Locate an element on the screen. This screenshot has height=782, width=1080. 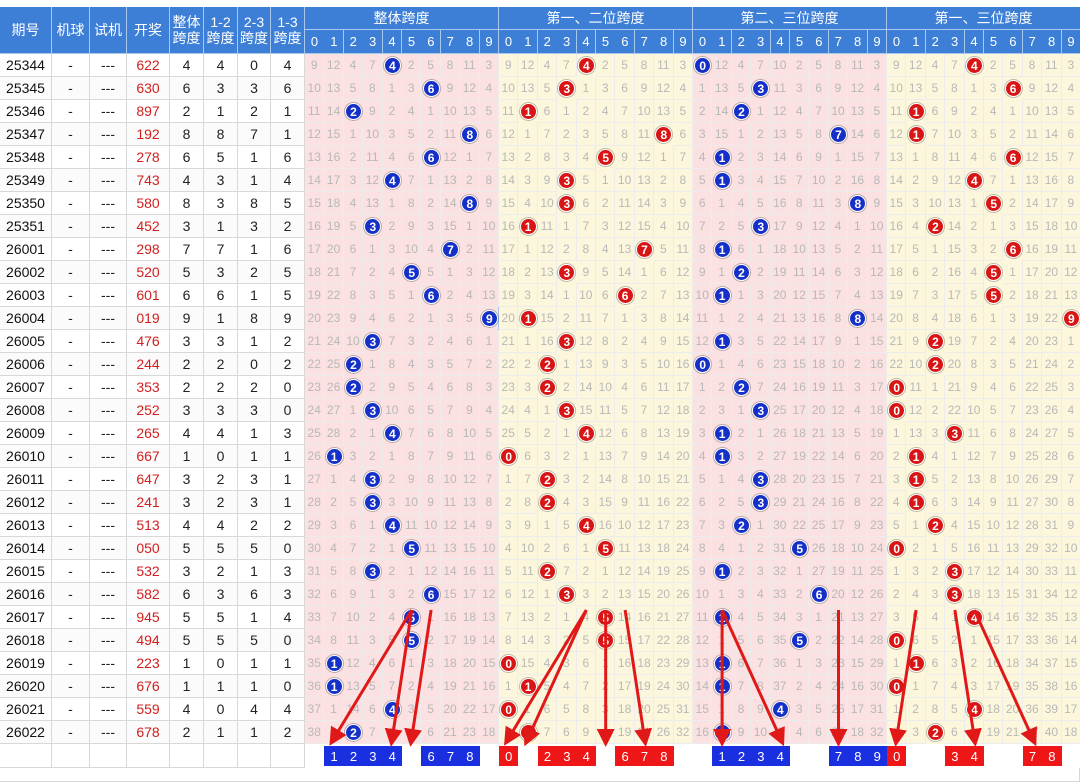
header-span-23: 2-3 跨度 is located at coordinates (254, 30).